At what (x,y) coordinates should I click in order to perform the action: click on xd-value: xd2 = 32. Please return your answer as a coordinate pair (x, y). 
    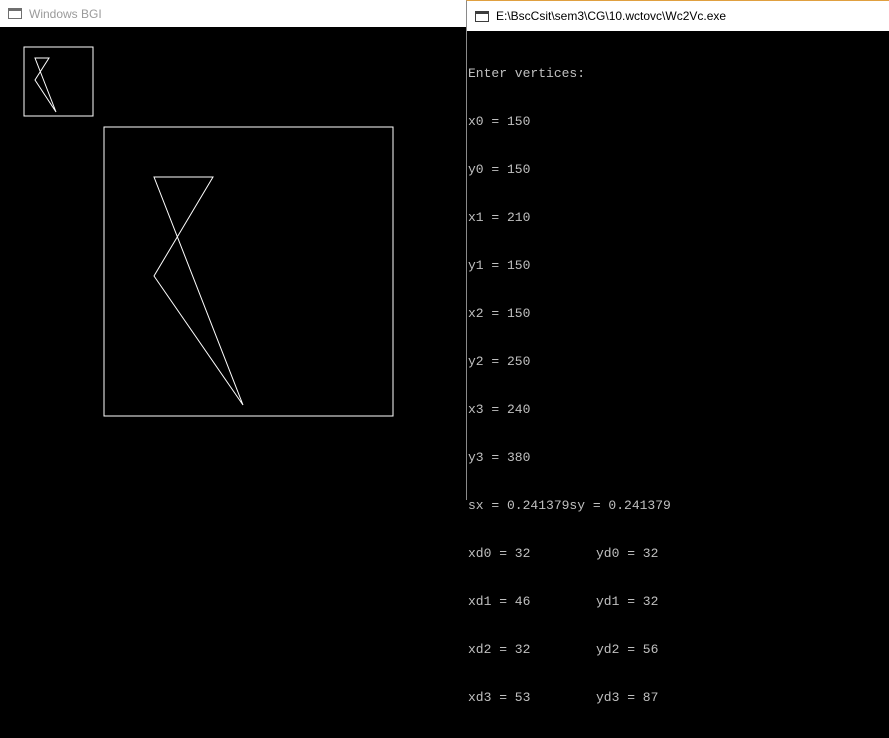
    Looking at the image, I should click on (499, 649).